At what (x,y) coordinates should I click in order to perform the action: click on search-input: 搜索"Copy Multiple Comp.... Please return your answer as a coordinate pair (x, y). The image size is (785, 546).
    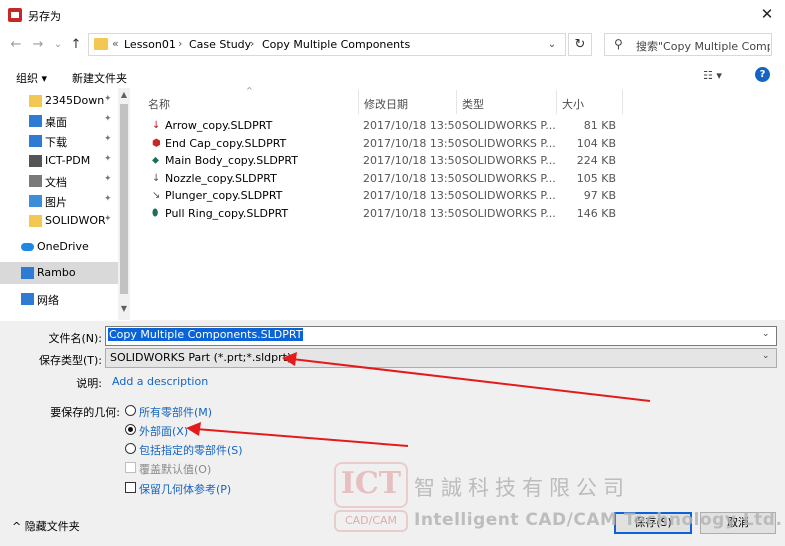
    Looking at the image, I should click on (703, 46).